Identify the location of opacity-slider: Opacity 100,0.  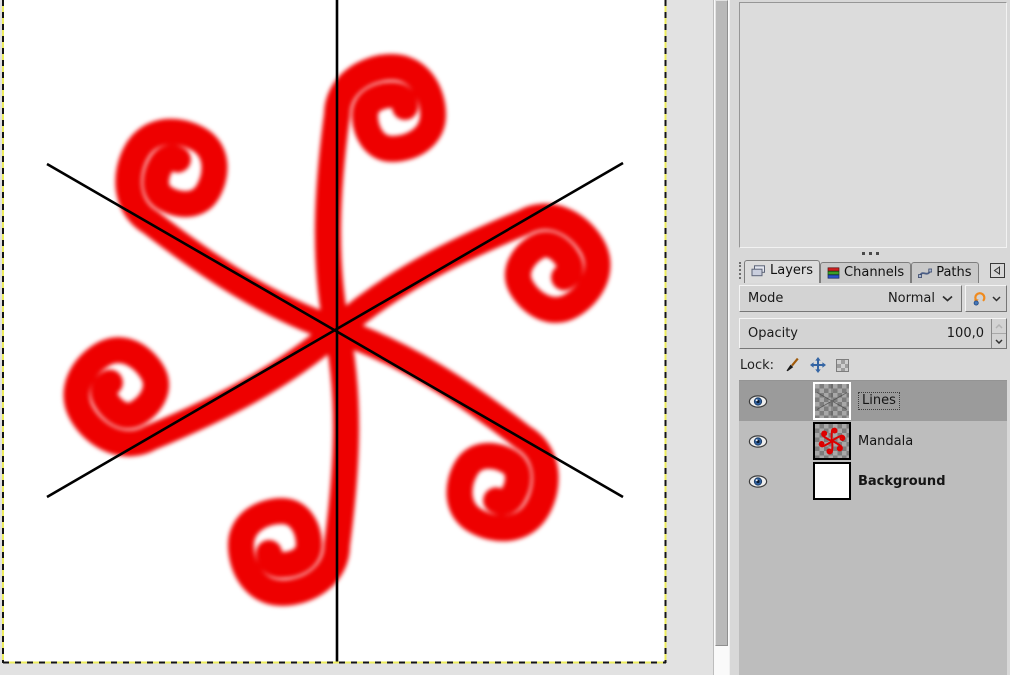
(873, 333).